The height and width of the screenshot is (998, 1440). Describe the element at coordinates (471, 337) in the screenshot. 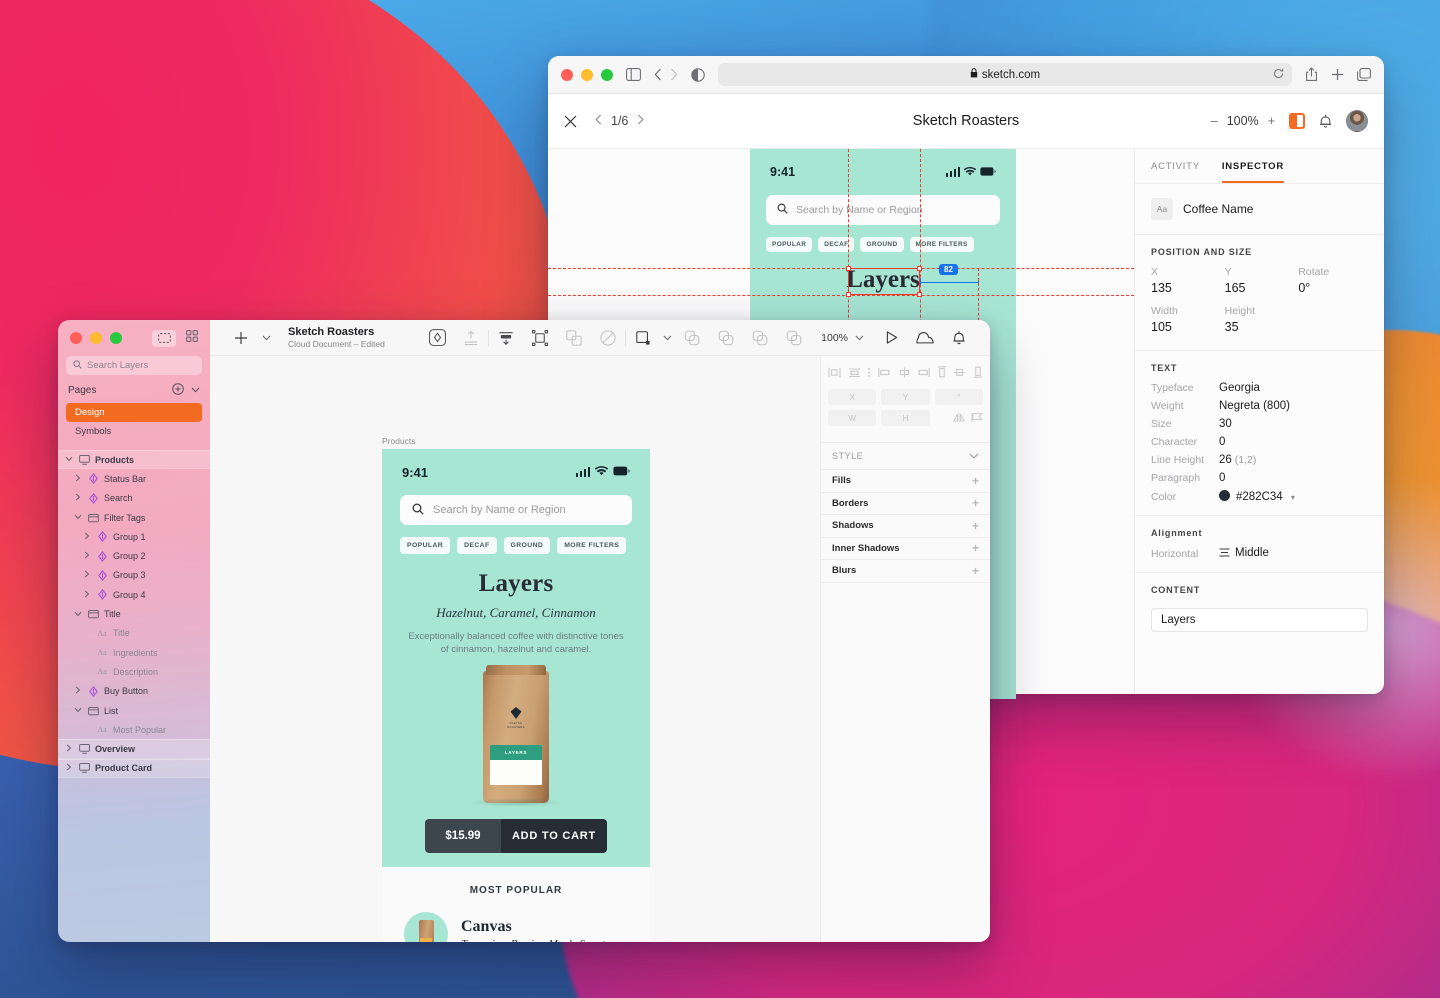

I see `export-icon` at that location.